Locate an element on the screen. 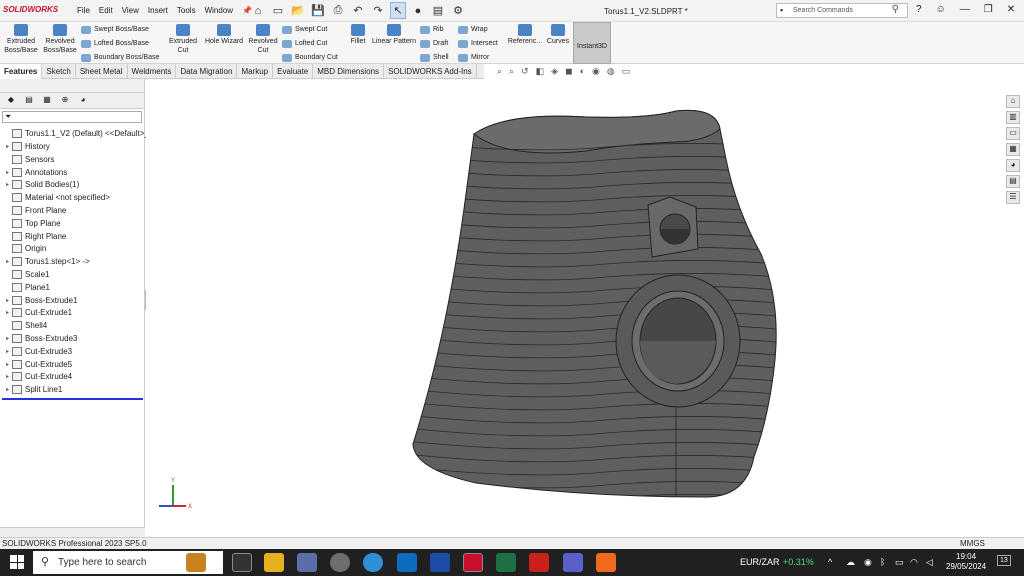 The image size is (1024, 576). tree-item: ▸ Cut-Extrude3 is located at coordinates (37, 351).